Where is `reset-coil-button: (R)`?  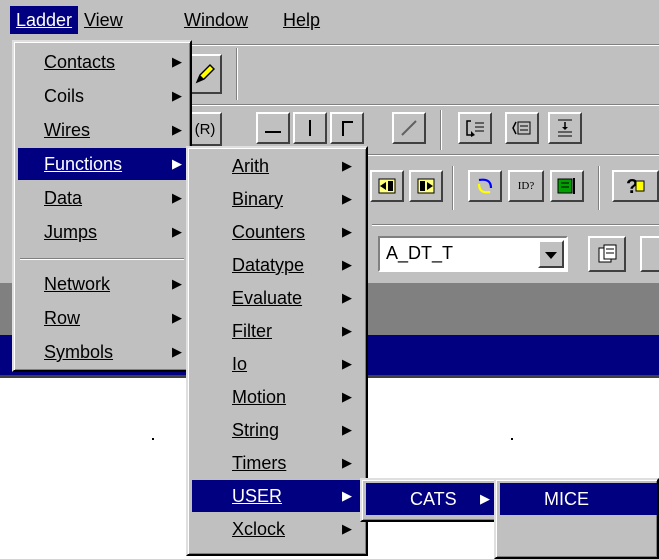 reset-coil-button: (R) is located at coordinates (205, 129).